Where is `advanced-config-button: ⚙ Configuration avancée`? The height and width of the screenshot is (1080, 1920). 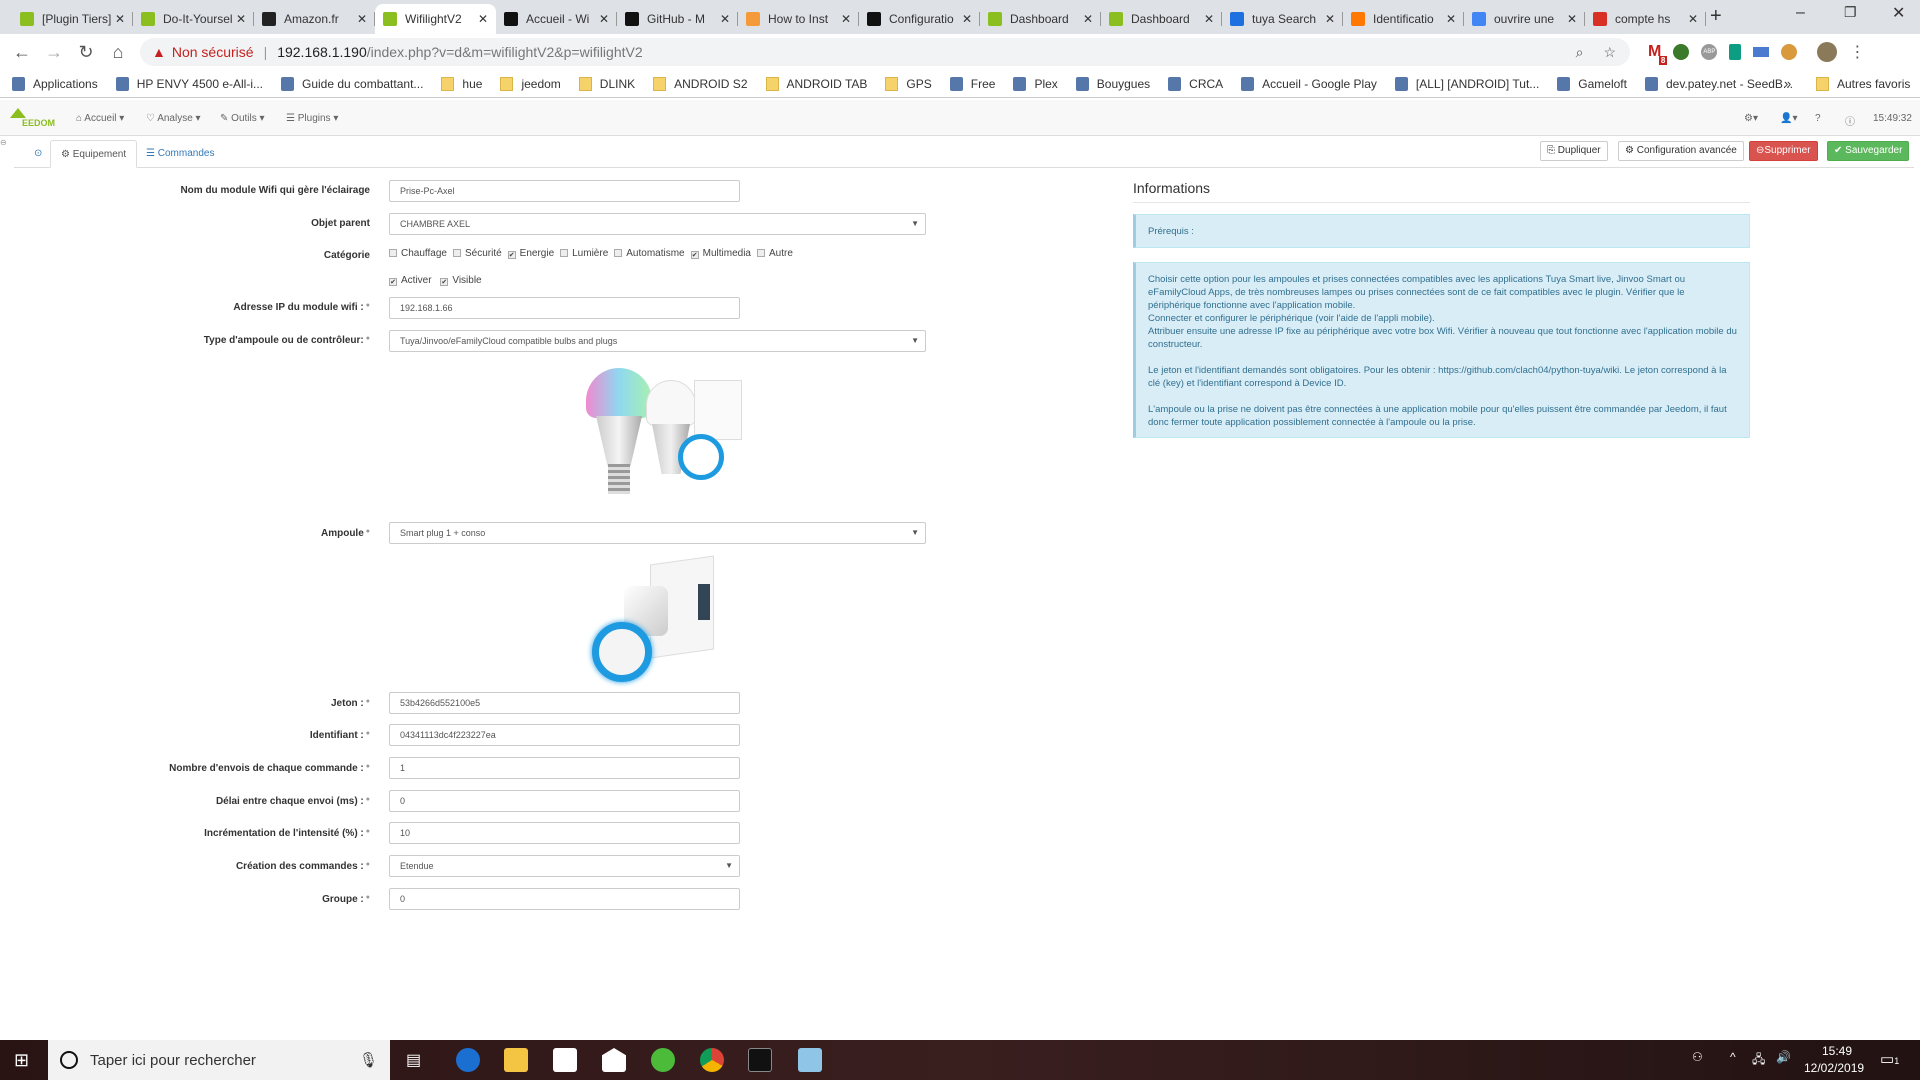 advanced-config-button: ⚙ Configuration avancée is located at coordinates (1681, 151).